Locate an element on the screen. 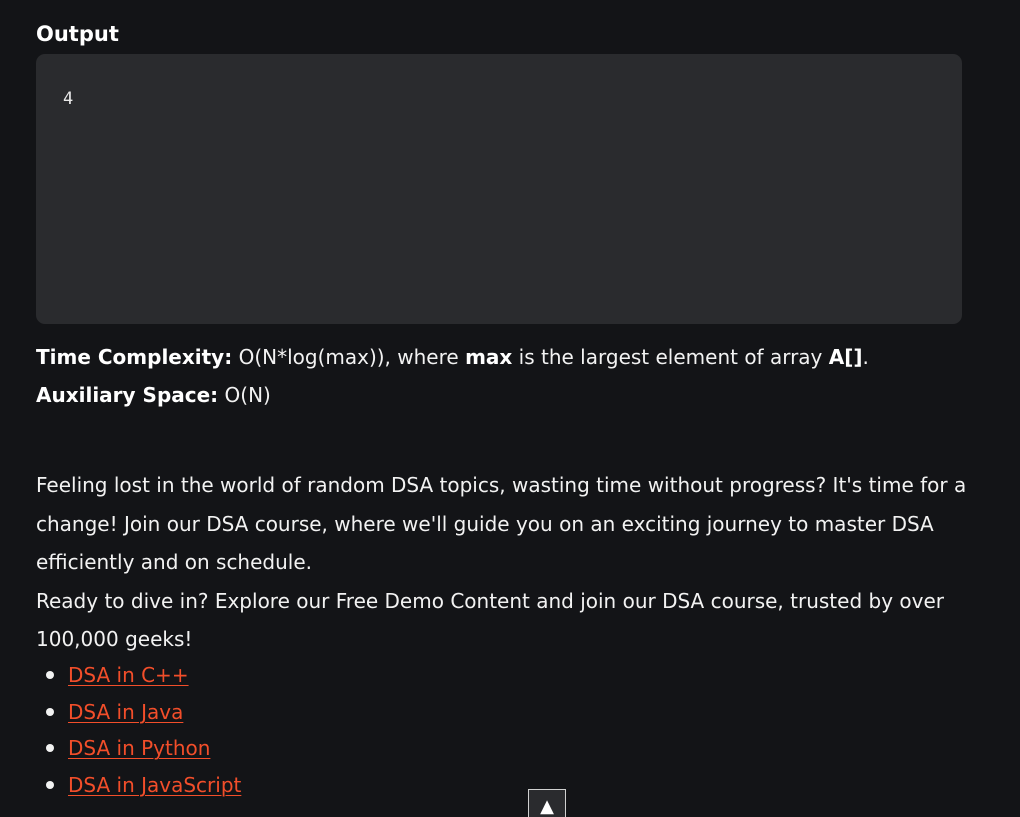 This screenshot has width=1020, height=817. course-link-python: DSA in Python is located at coordinates (139, 748).